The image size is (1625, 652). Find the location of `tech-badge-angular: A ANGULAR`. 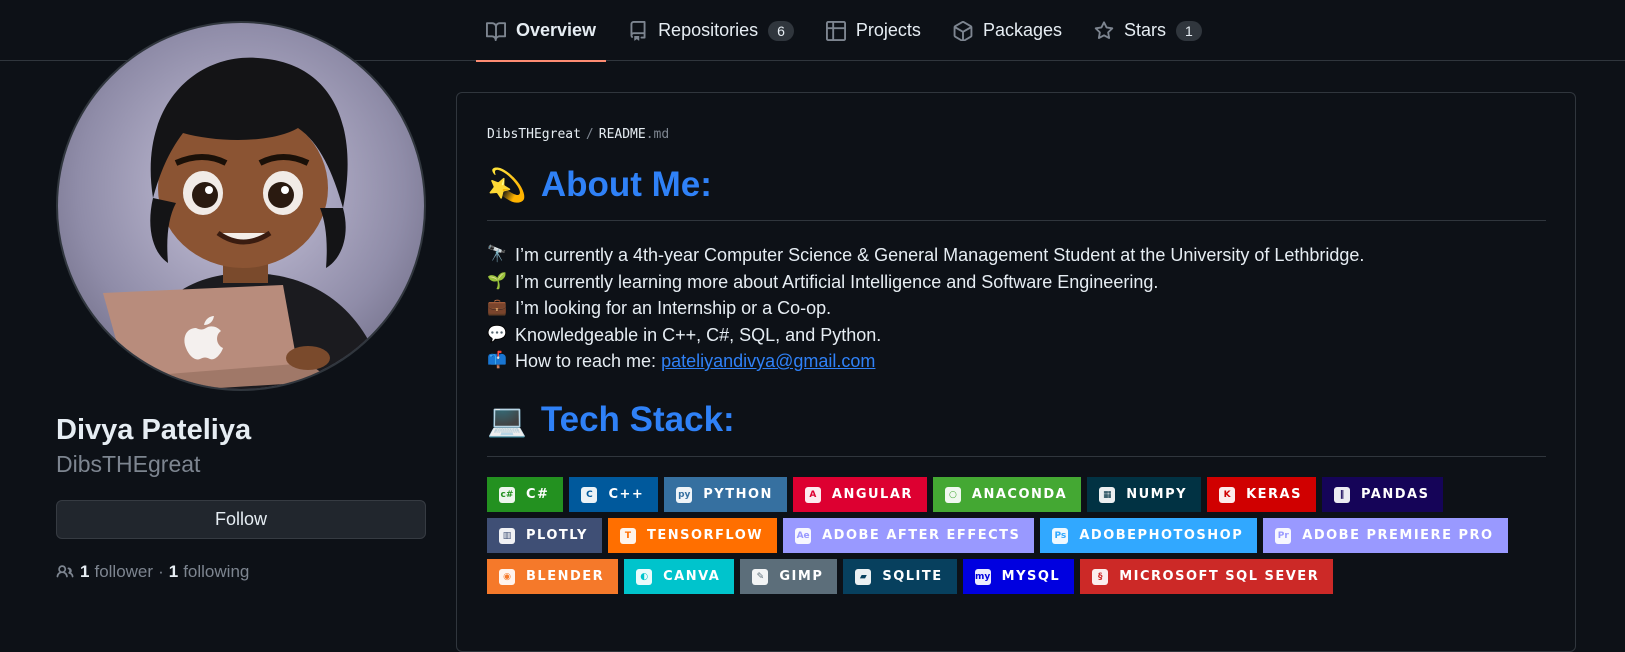

tech-badge-angular: A ANGULAR is located at coordinates (859, 494).